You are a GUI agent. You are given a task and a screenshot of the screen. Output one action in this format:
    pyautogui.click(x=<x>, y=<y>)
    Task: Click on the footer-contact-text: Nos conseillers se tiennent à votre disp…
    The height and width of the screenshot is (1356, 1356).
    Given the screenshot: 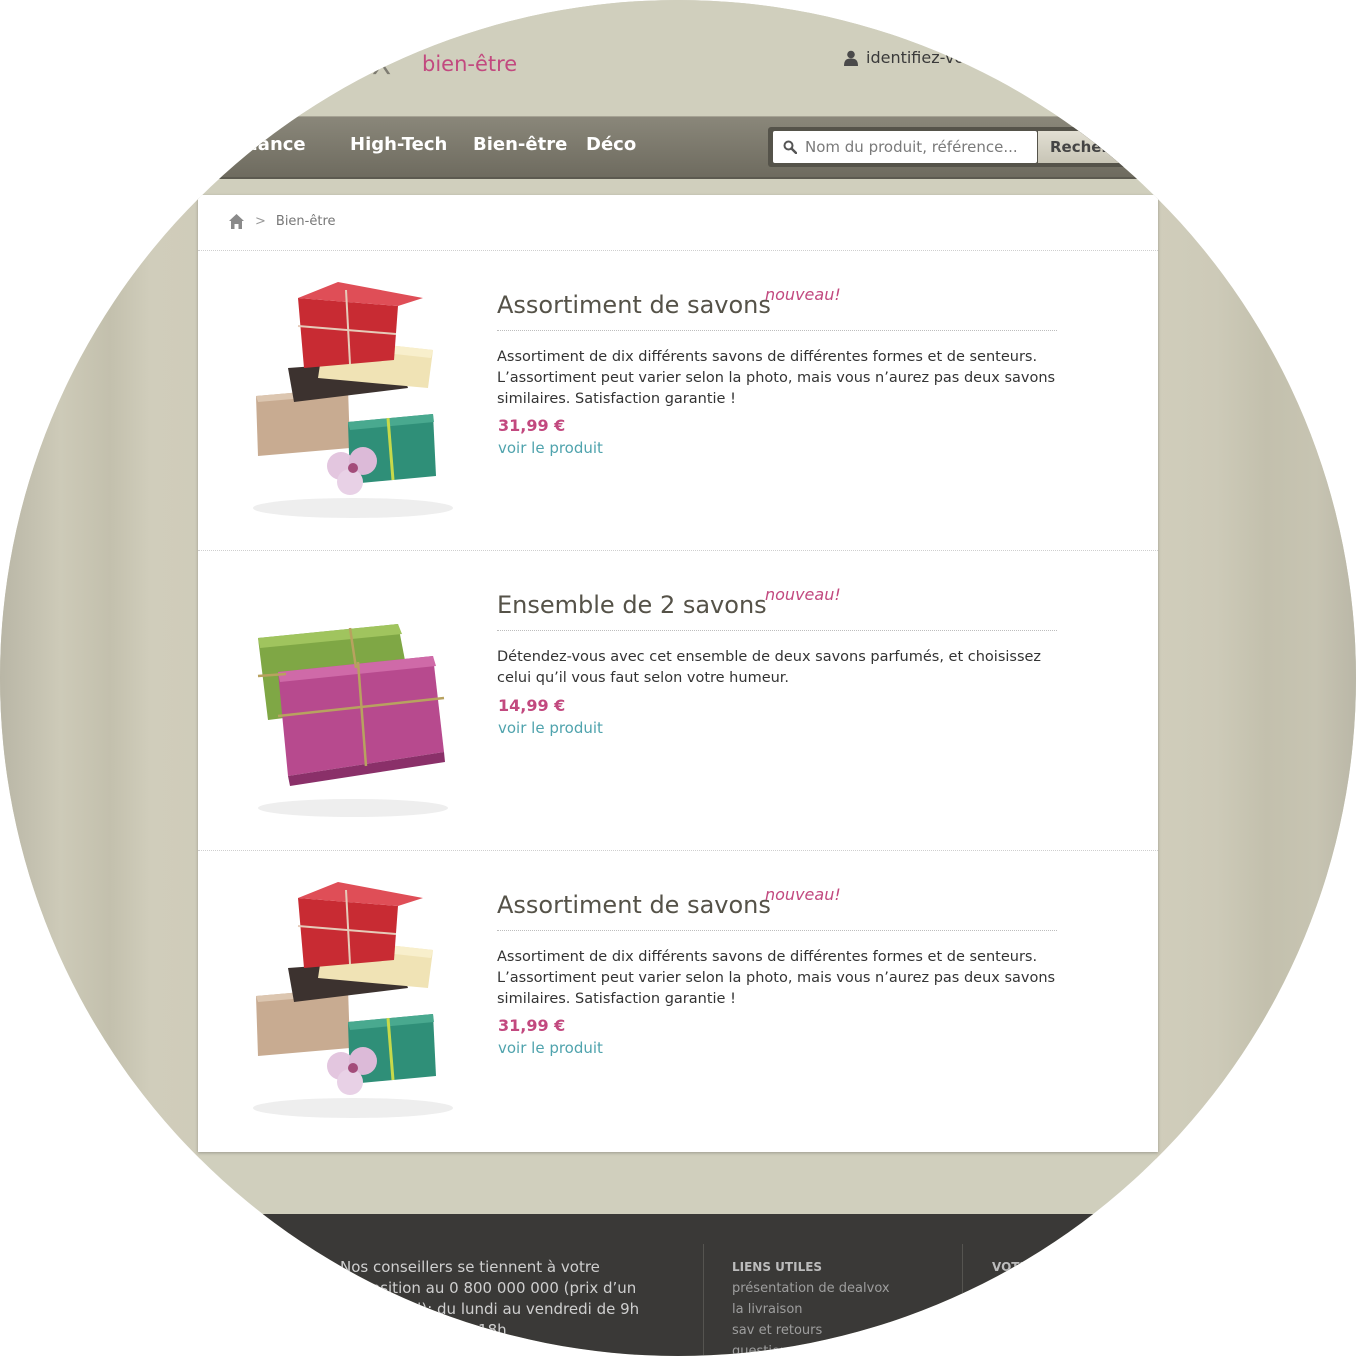 What is the action you would take?
    pyautogui.click(x=490, y=1298)
    